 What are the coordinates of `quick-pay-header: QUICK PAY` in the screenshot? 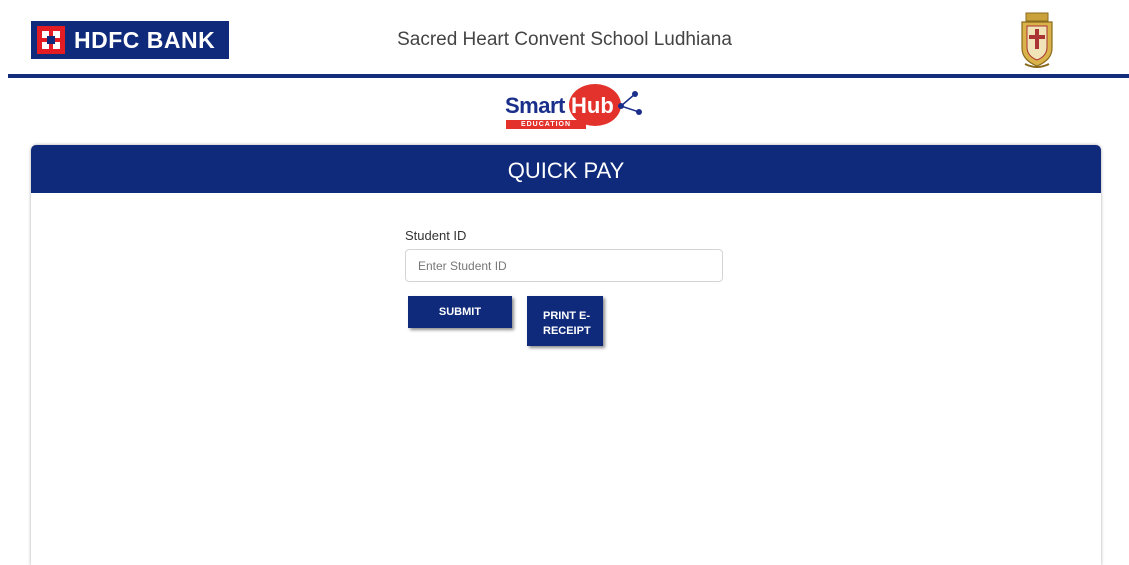 It's located at (566, 169).